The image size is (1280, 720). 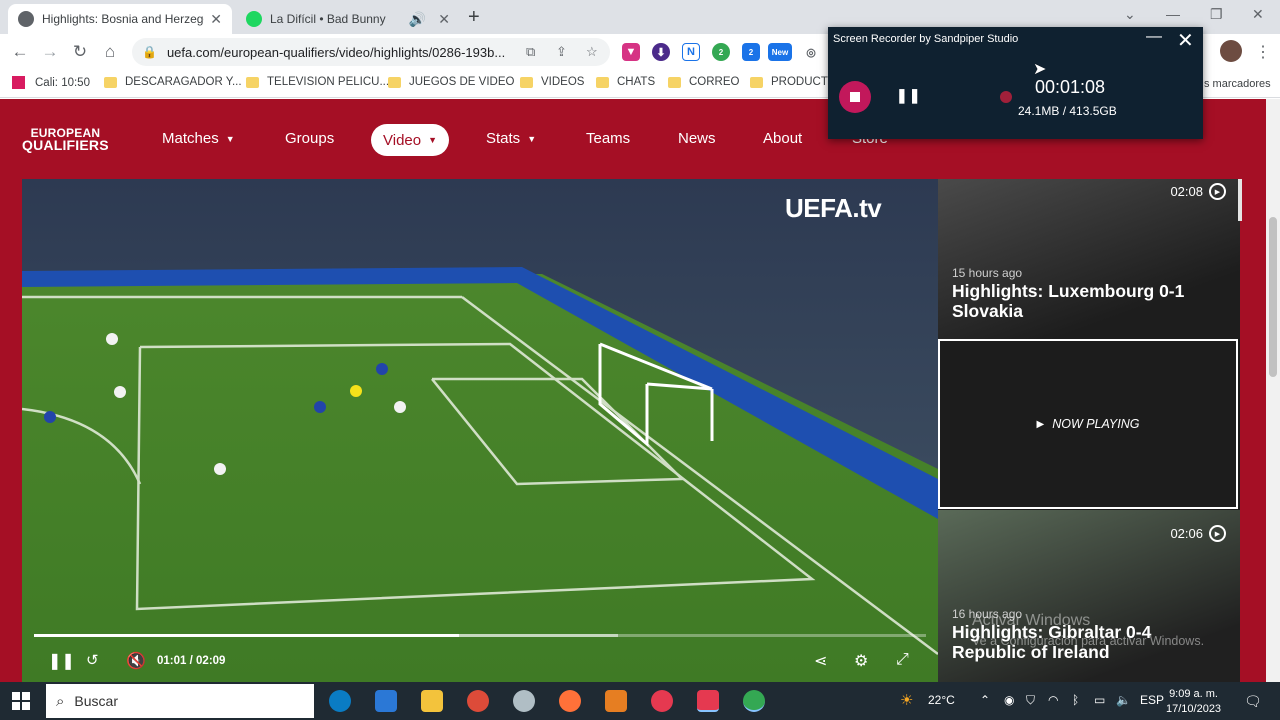 I want to click on taskbar-clock: 9:09 a. m. 17/10/2023, so click(x=1193, y=702).